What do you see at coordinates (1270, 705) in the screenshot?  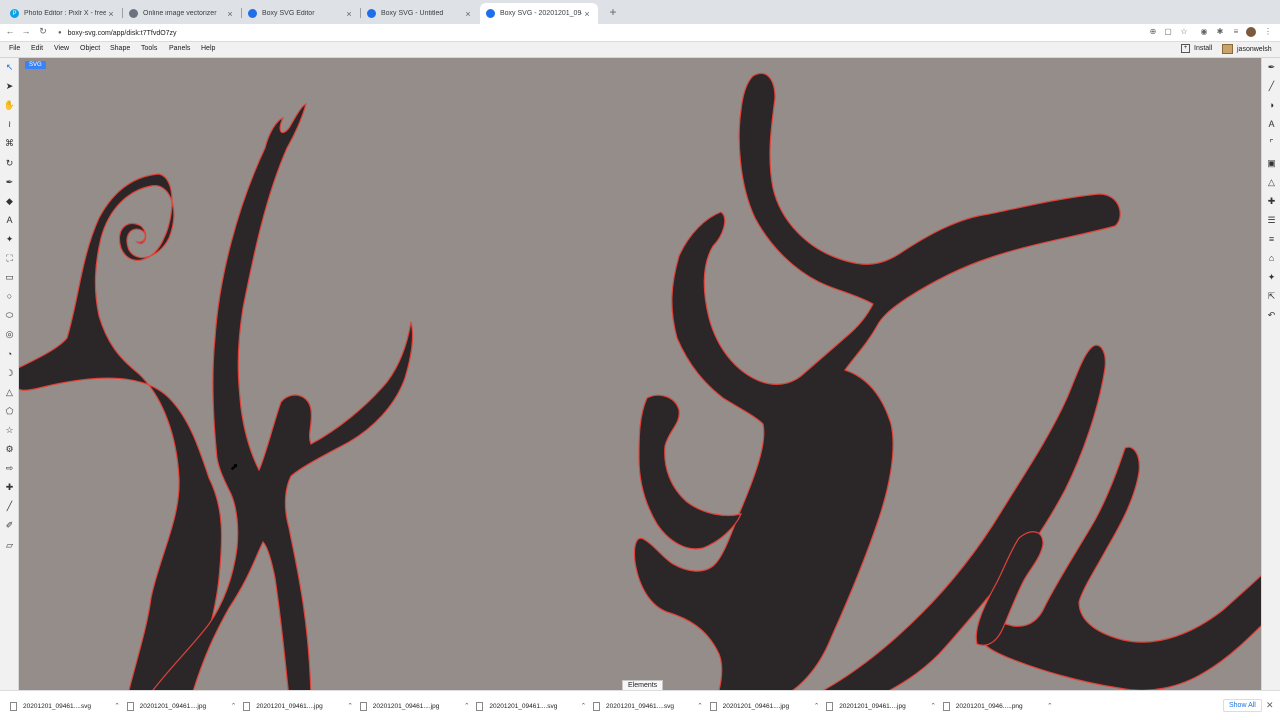 I see `close-icon: ✕` at bounding box center [1270, 705].